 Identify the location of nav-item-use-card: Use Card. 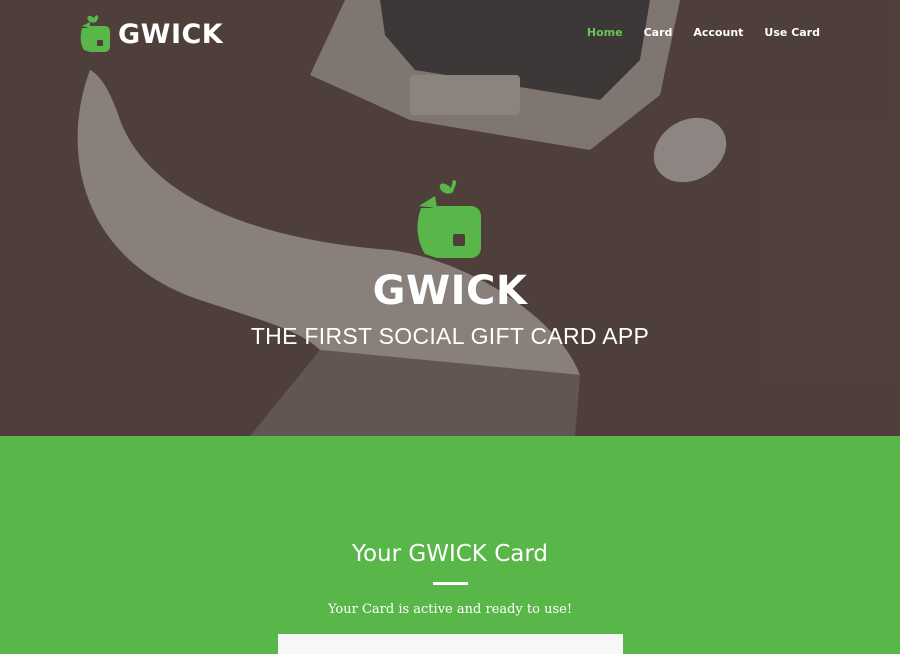
(792, 32).